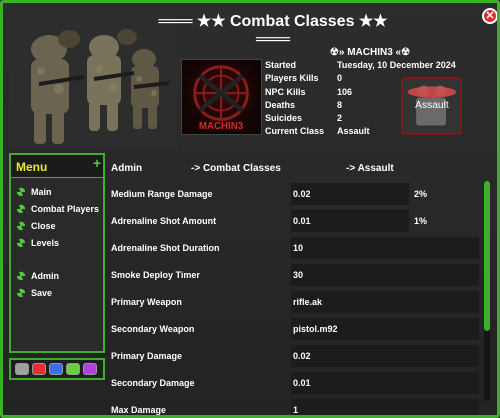 Image resolution: width=500 pixels, height=418 pixels. Describe the element at coordinates (59, 227) in the screenshot. I see `menu-item-close: Close` at that location.